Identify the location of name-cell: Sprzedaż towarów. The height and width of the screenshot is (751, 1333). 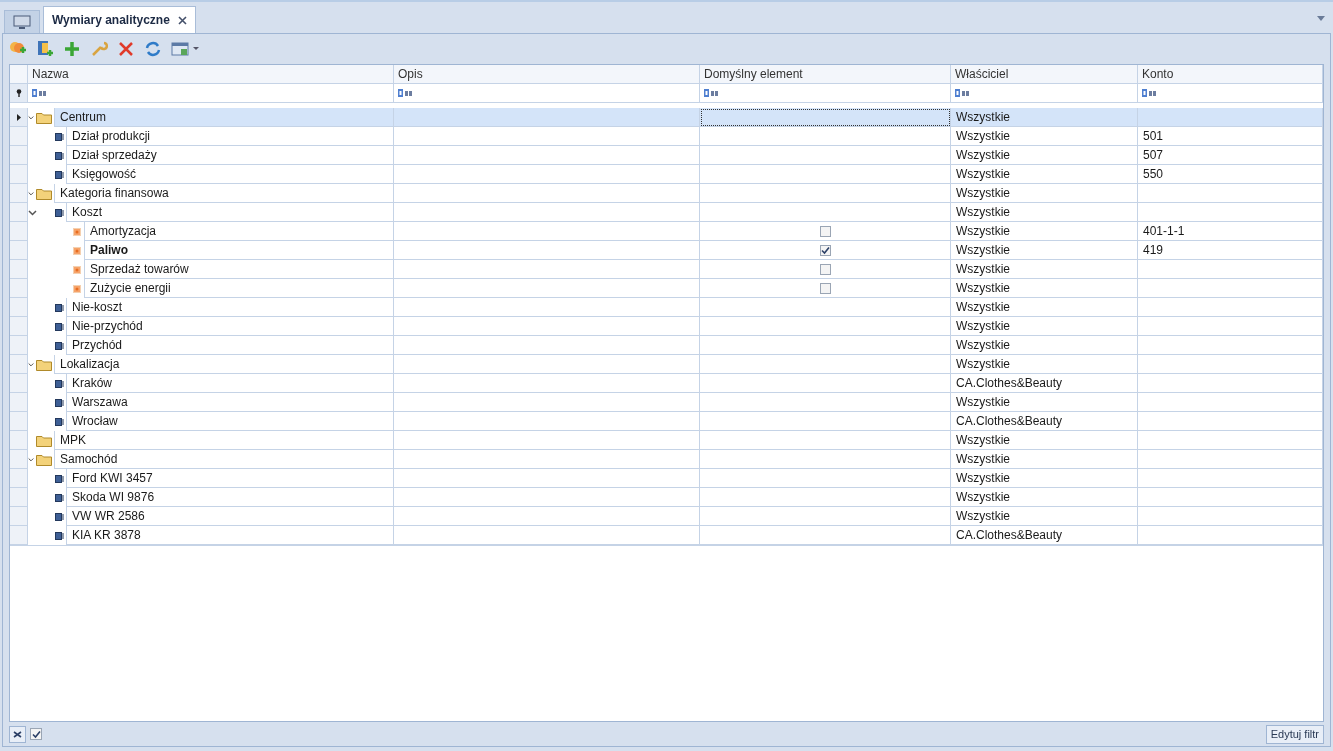
(238, 269).